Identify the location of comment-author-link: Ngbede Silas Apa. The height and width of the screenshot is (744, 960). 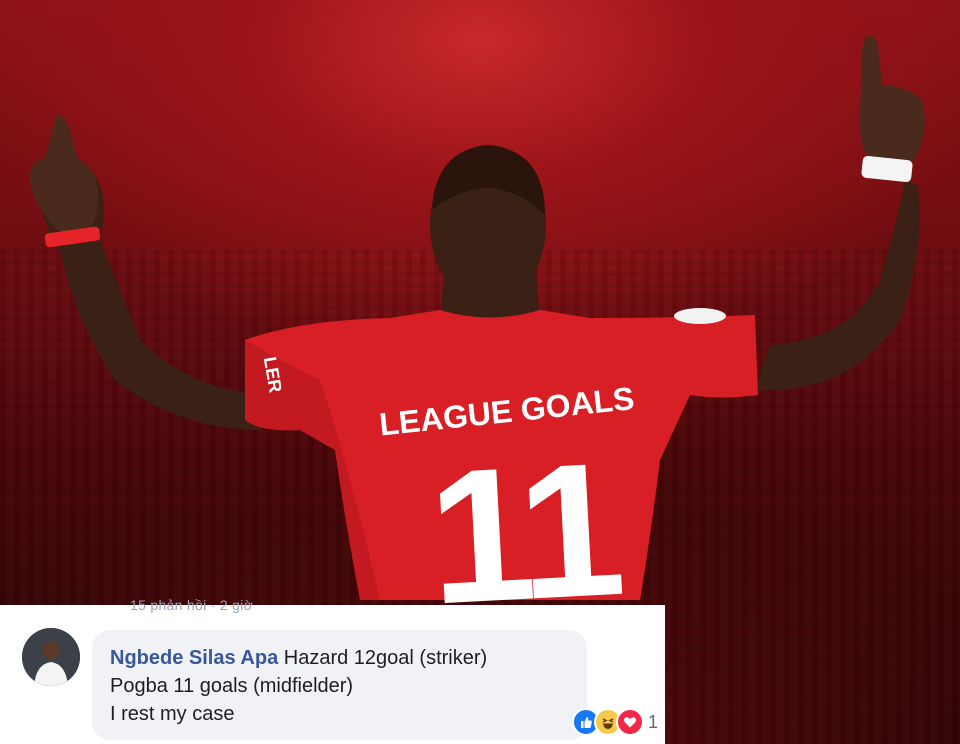
(194, 658).